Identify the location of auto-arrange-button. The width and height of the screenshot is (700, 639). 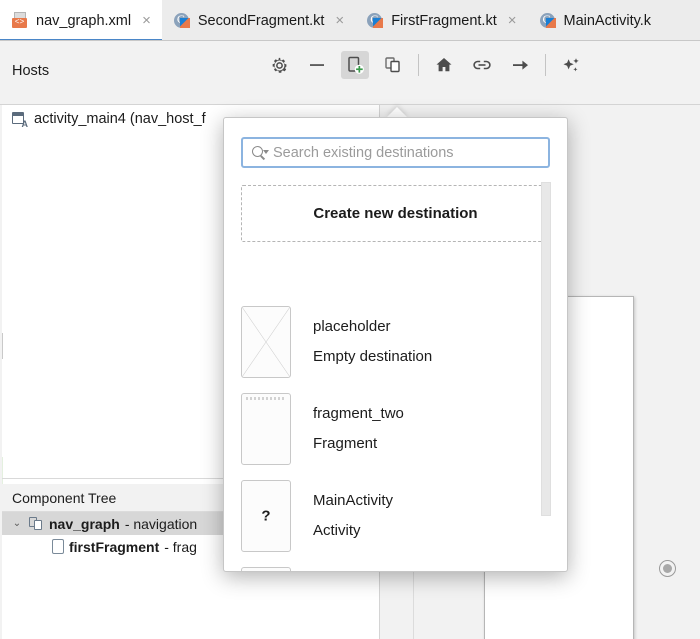
(571, 65).